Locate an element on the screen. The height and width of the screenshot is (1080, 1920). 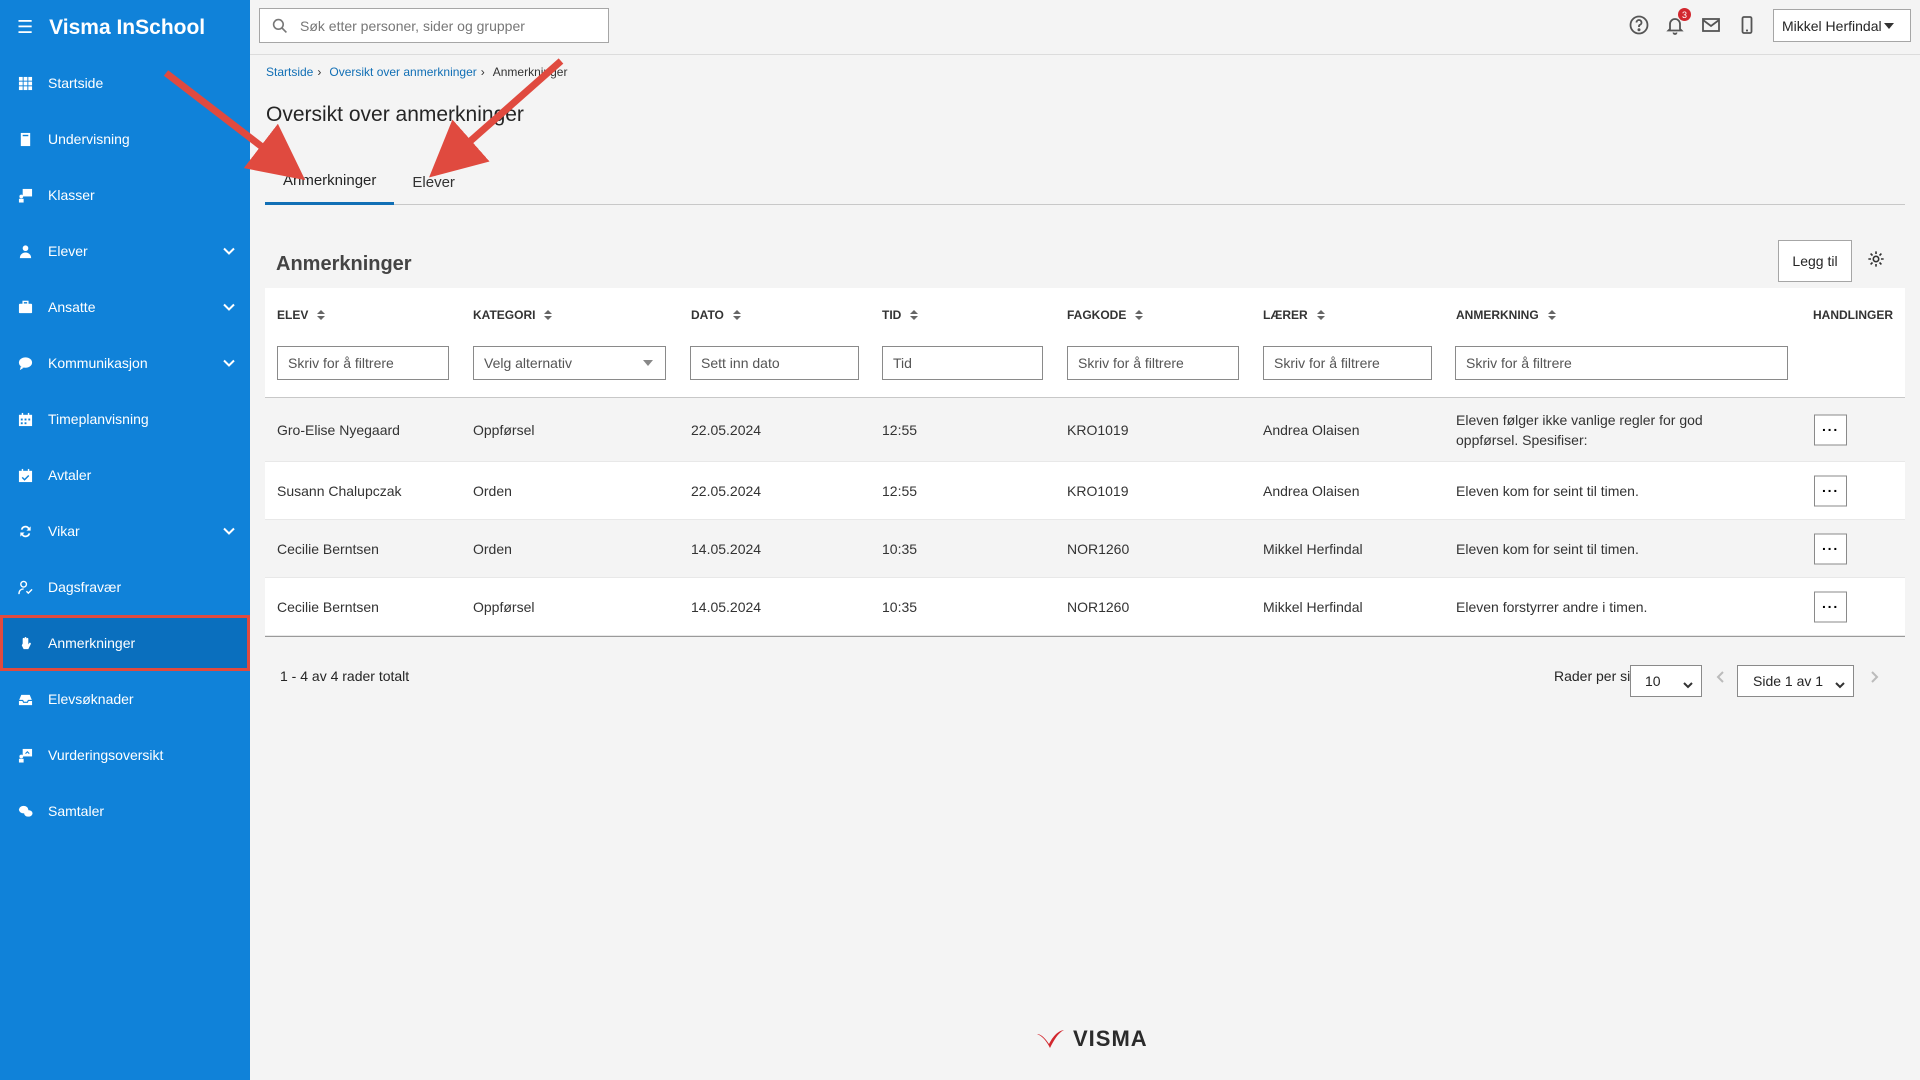
filter-anmerkning-input is located at coordinates (1621, 363).